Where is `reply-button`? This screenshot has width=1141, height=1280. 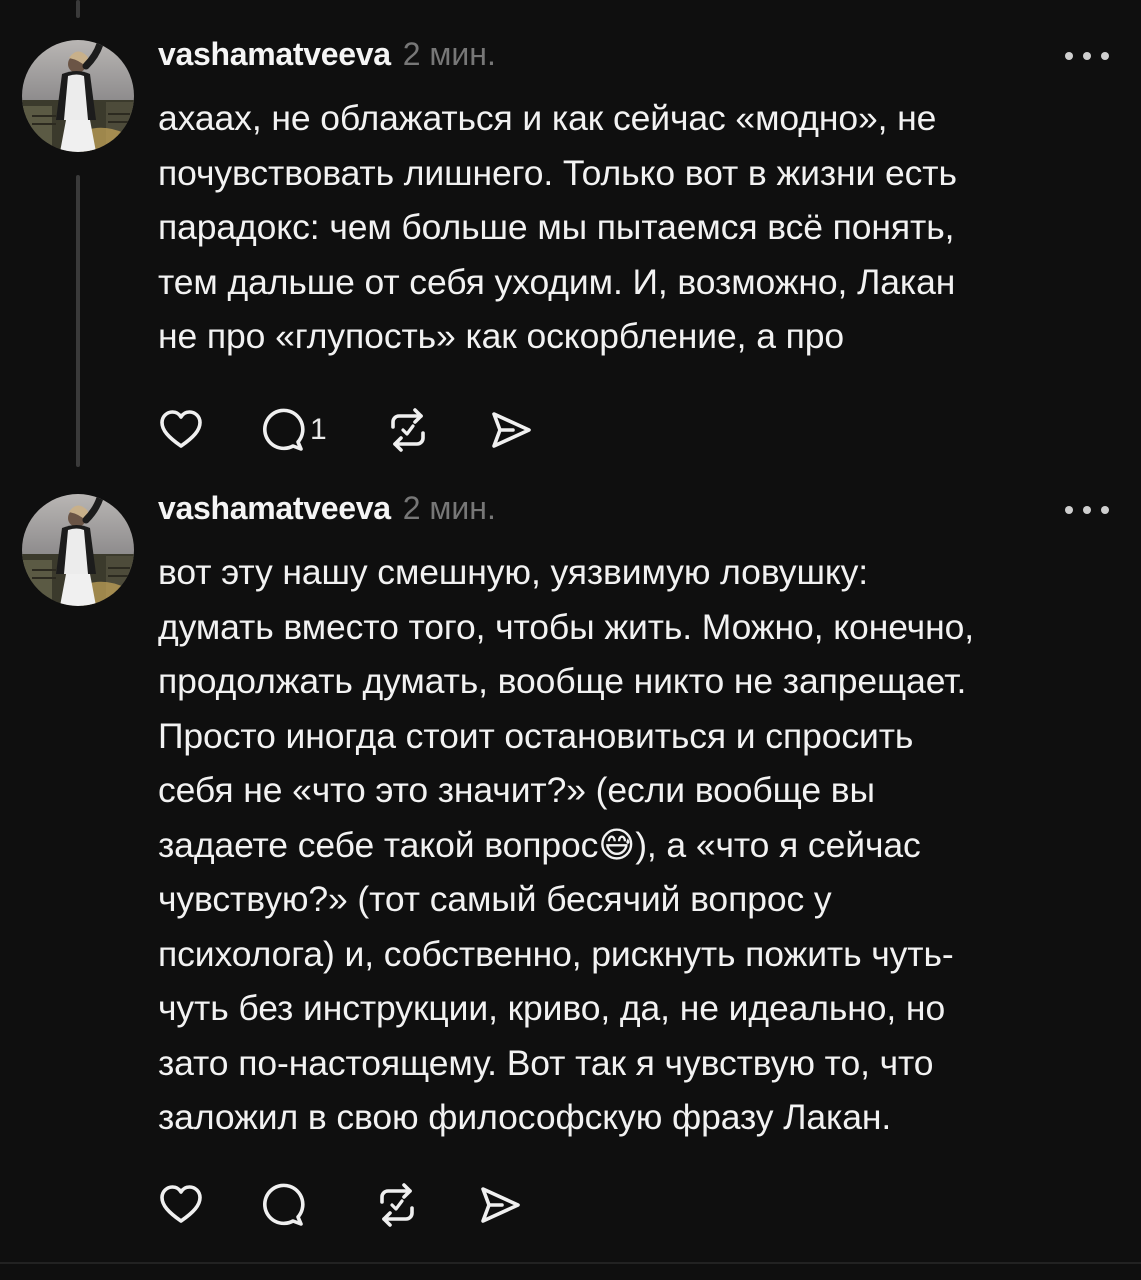 reply-button is located at coordinates (285, 1205).